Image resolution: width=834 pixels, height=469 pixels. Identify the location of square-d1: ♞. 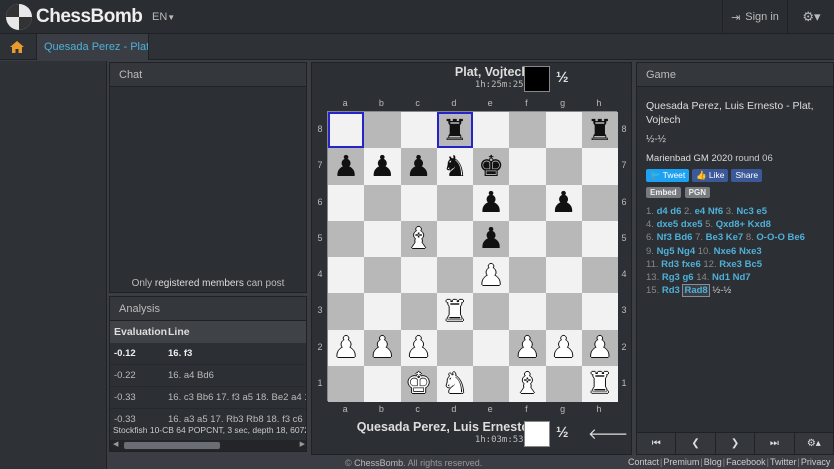
(454, 383).